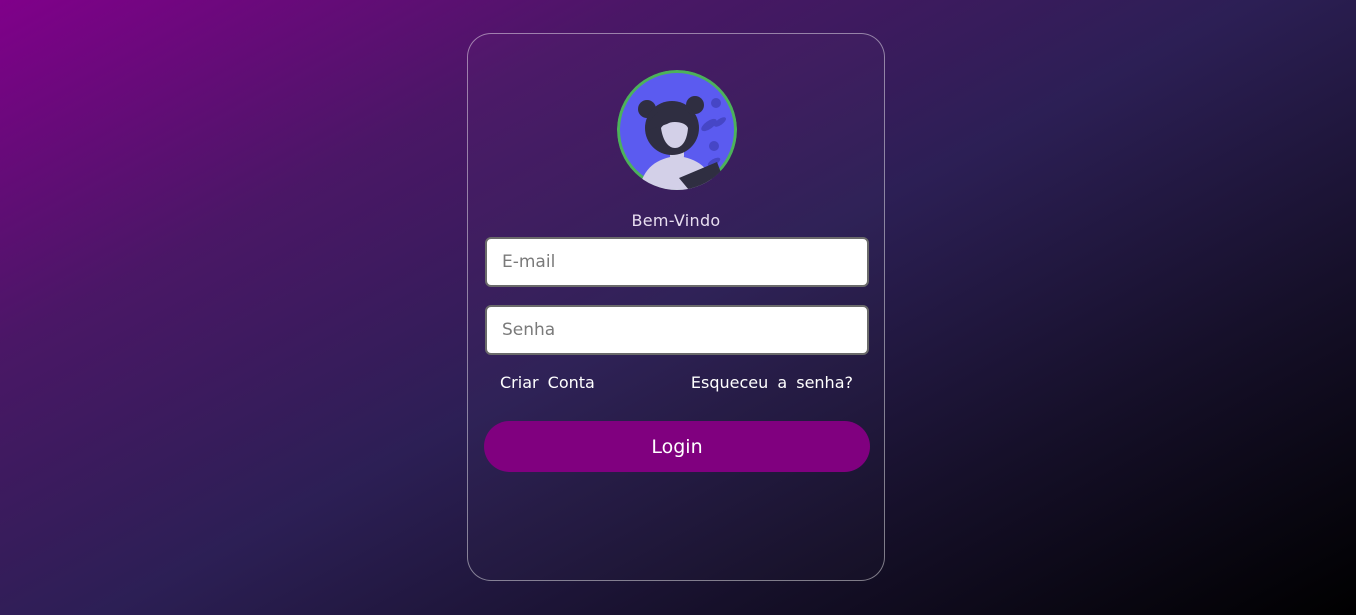 This screenshot has height=615, width=1356. What do you see at coordinates (677, 446) in the screenshot?
I see `login-button: Login` at bounding box center [677, 446].